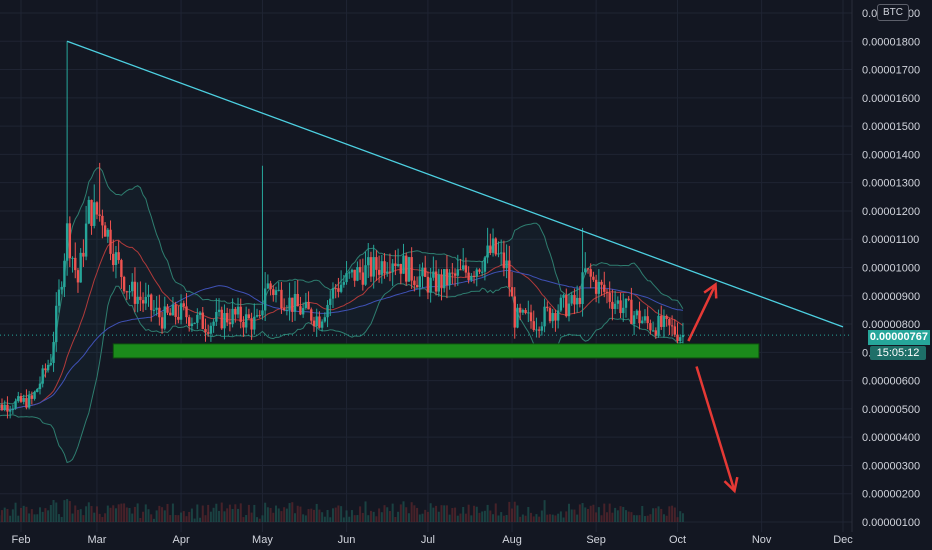  What do you see at coordinates (891, 212) in the screenshot?
I see `y-tick-label: 0.00001200` at bounding box center [891, 212].